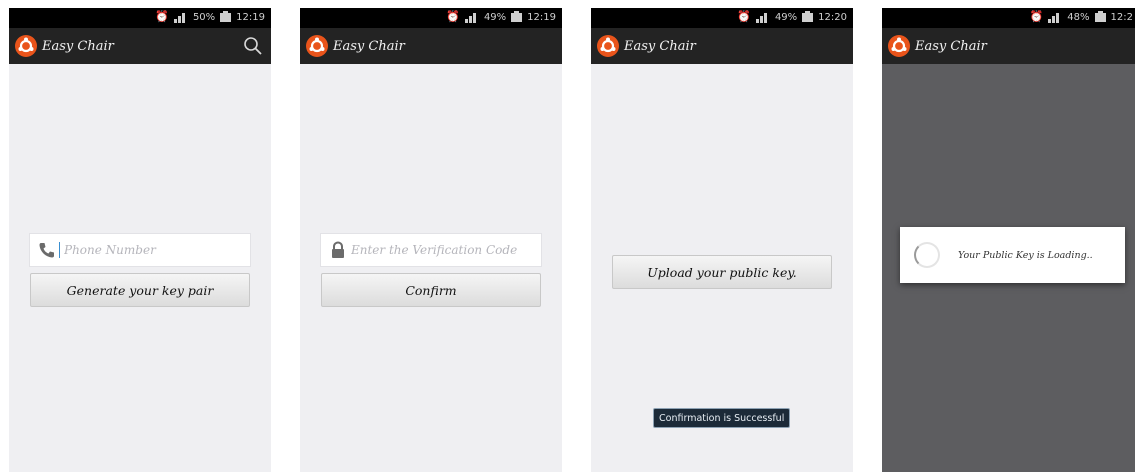  Describe the element at coordinates (1008, 18) in the screenshot. I see `status-bar: ⏰ 48% 12:2` at that location.